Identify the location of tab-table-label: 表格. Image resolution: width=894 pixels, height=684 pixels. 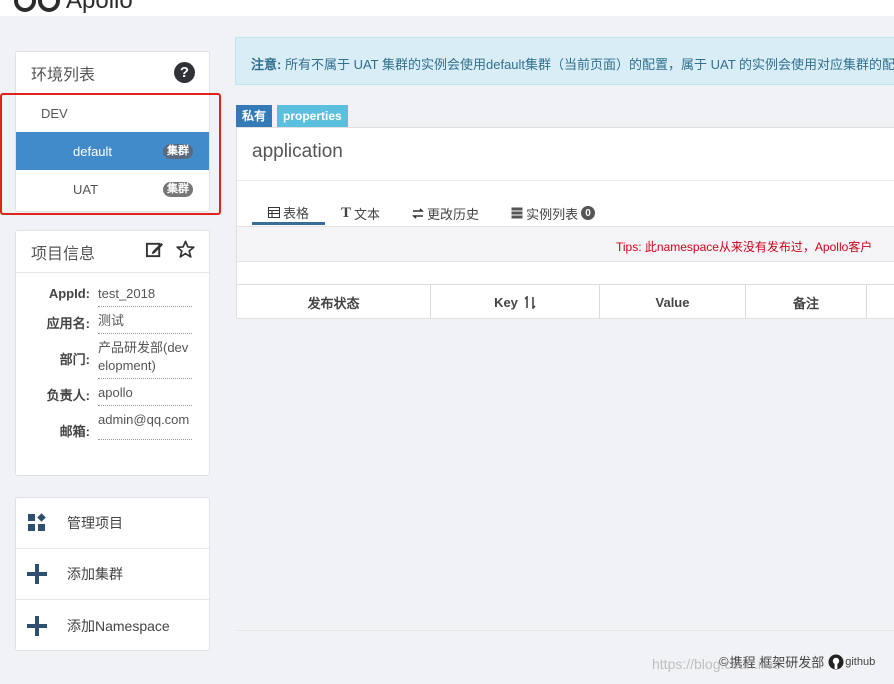
(296, 213).